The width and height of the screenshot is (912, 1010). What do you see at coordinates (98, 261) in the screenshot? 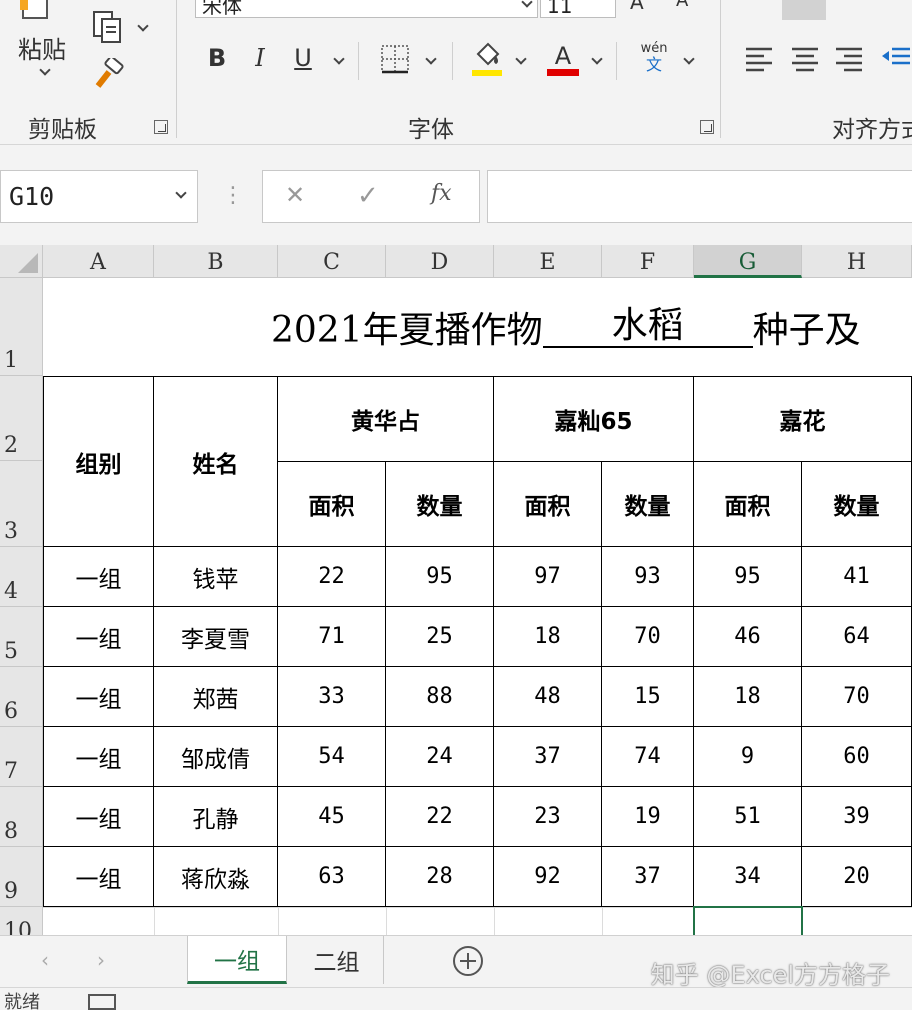
I see `column-header-a: A` at bounding box center [98, 261].